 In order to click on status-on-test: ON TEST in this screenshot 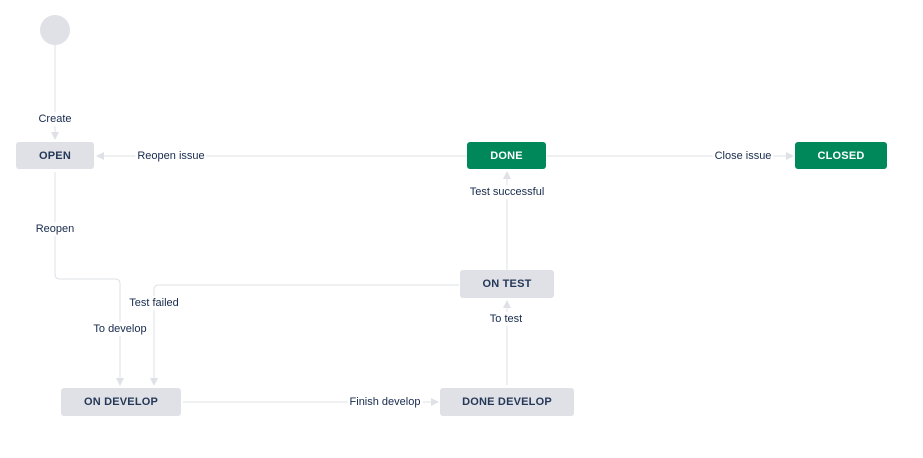, I will do `click(507, 284)`.